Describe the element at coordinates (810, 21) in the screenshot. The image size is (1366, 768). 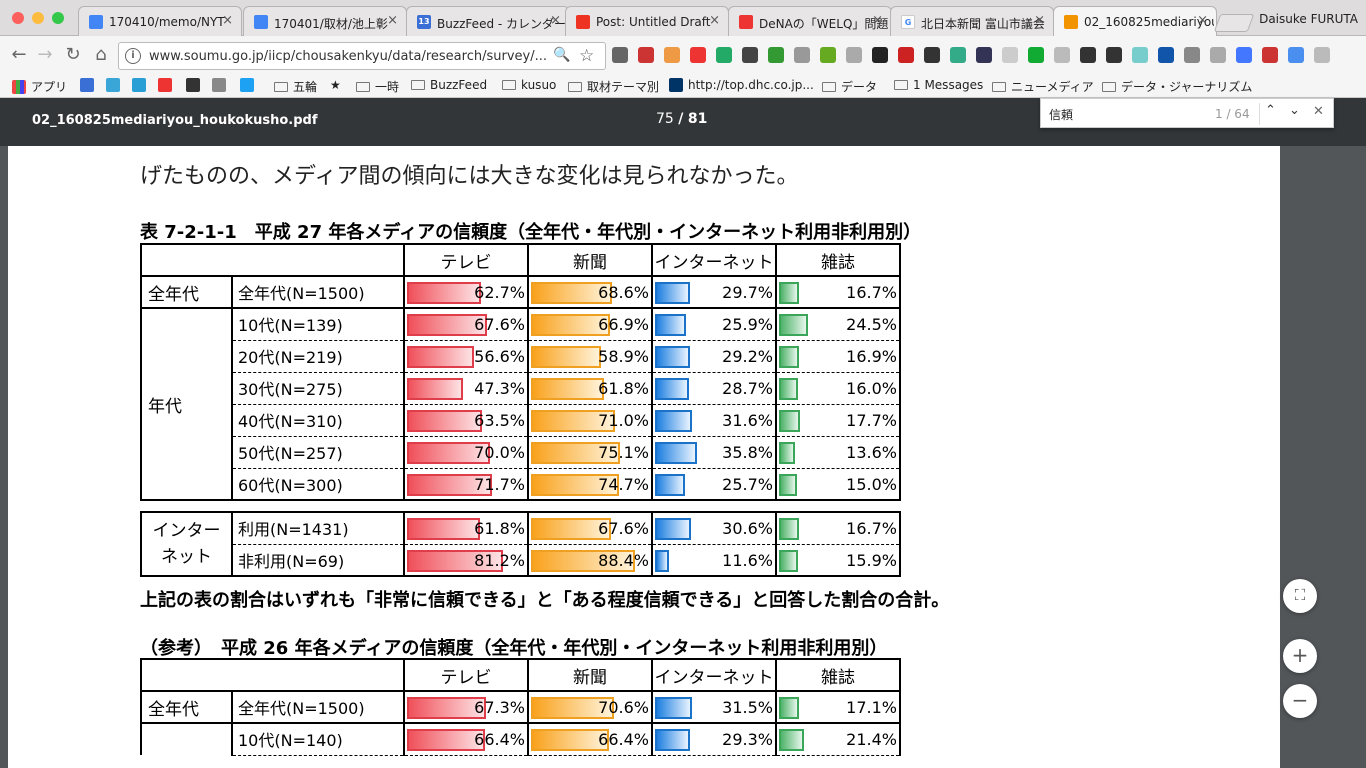
I see `tab-5: DeNAの「WELQ」問題 ×` at that location.